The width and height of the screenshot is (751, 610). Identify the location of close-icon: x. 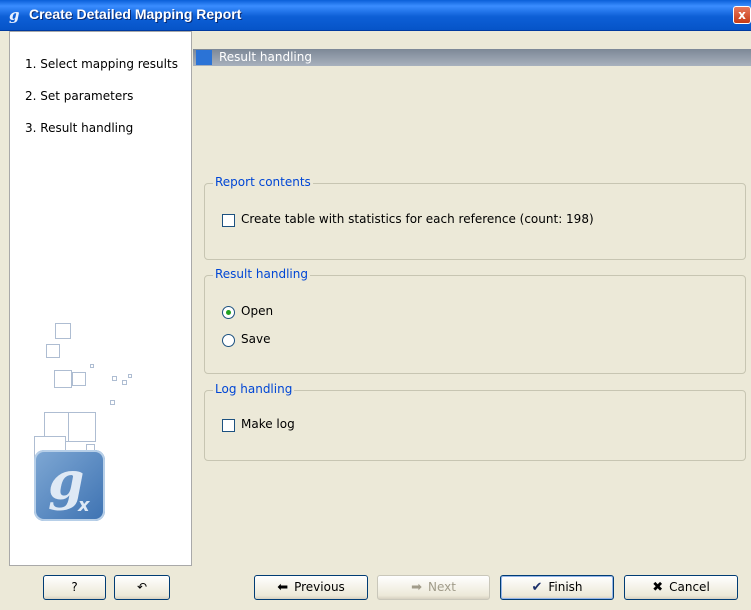
(742, 15).